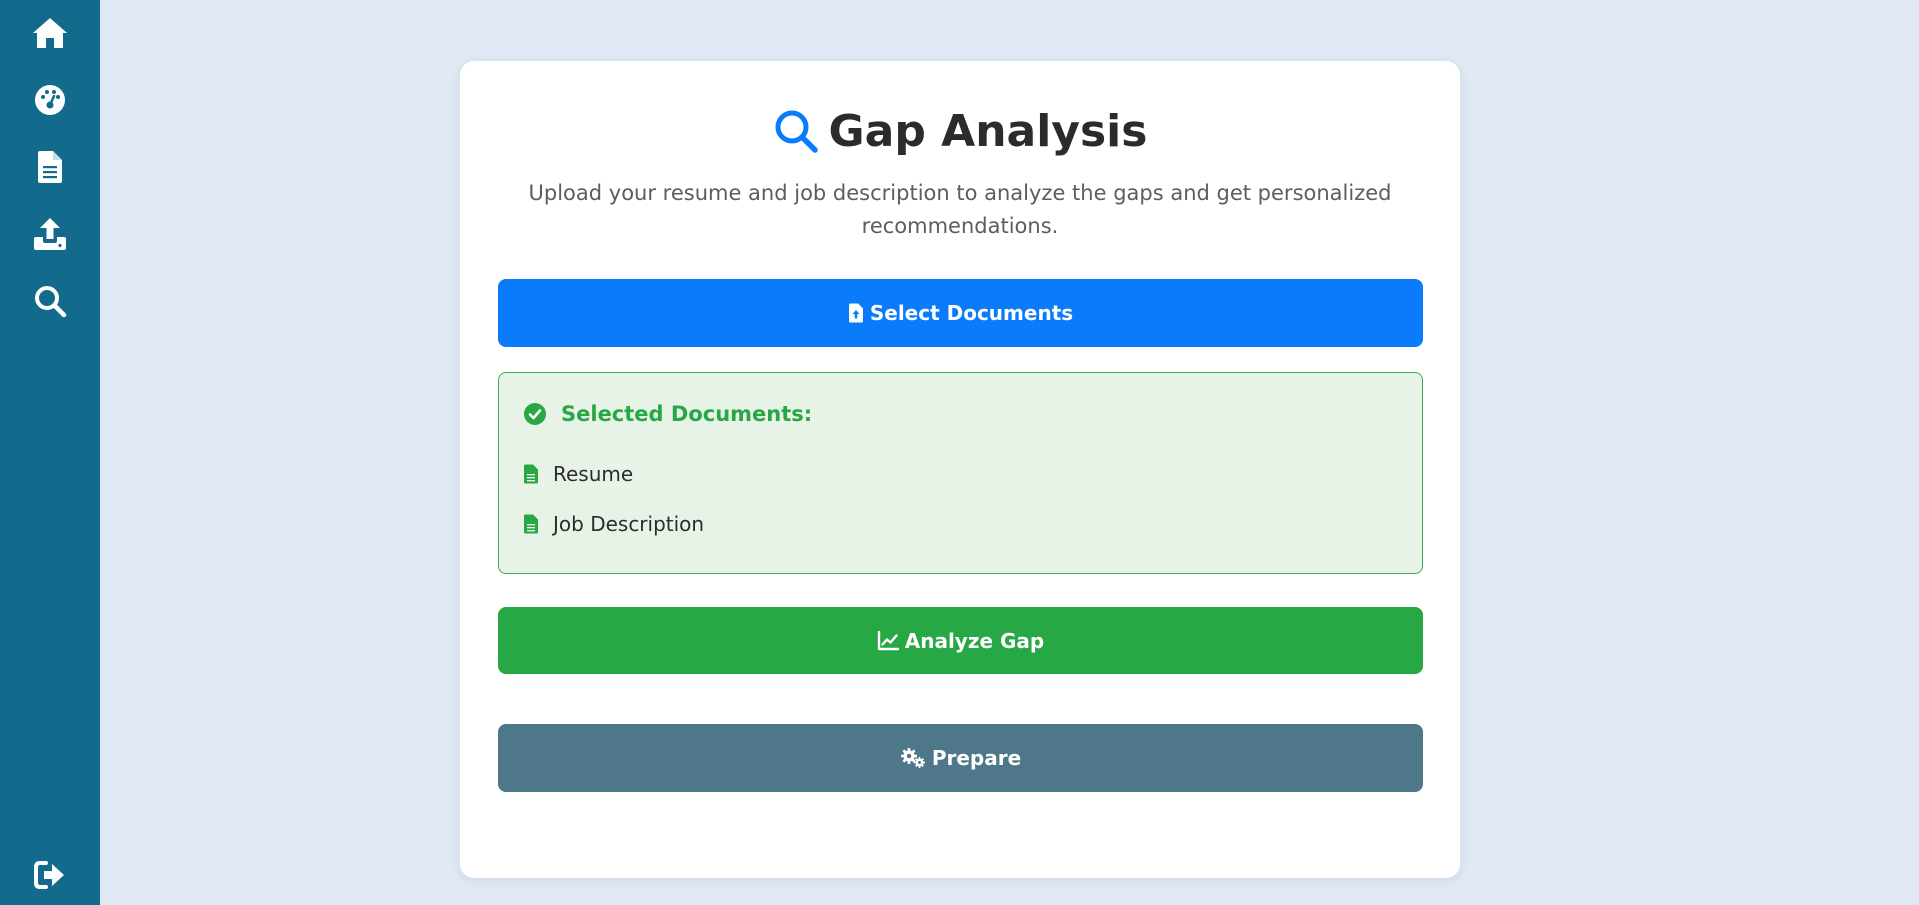 The width and height of the screenshot is (1919, 905). Describe the element at coordinates (687, 414) in the screenshot. I see `selected-documents-title: Selected Documents:` at that location.